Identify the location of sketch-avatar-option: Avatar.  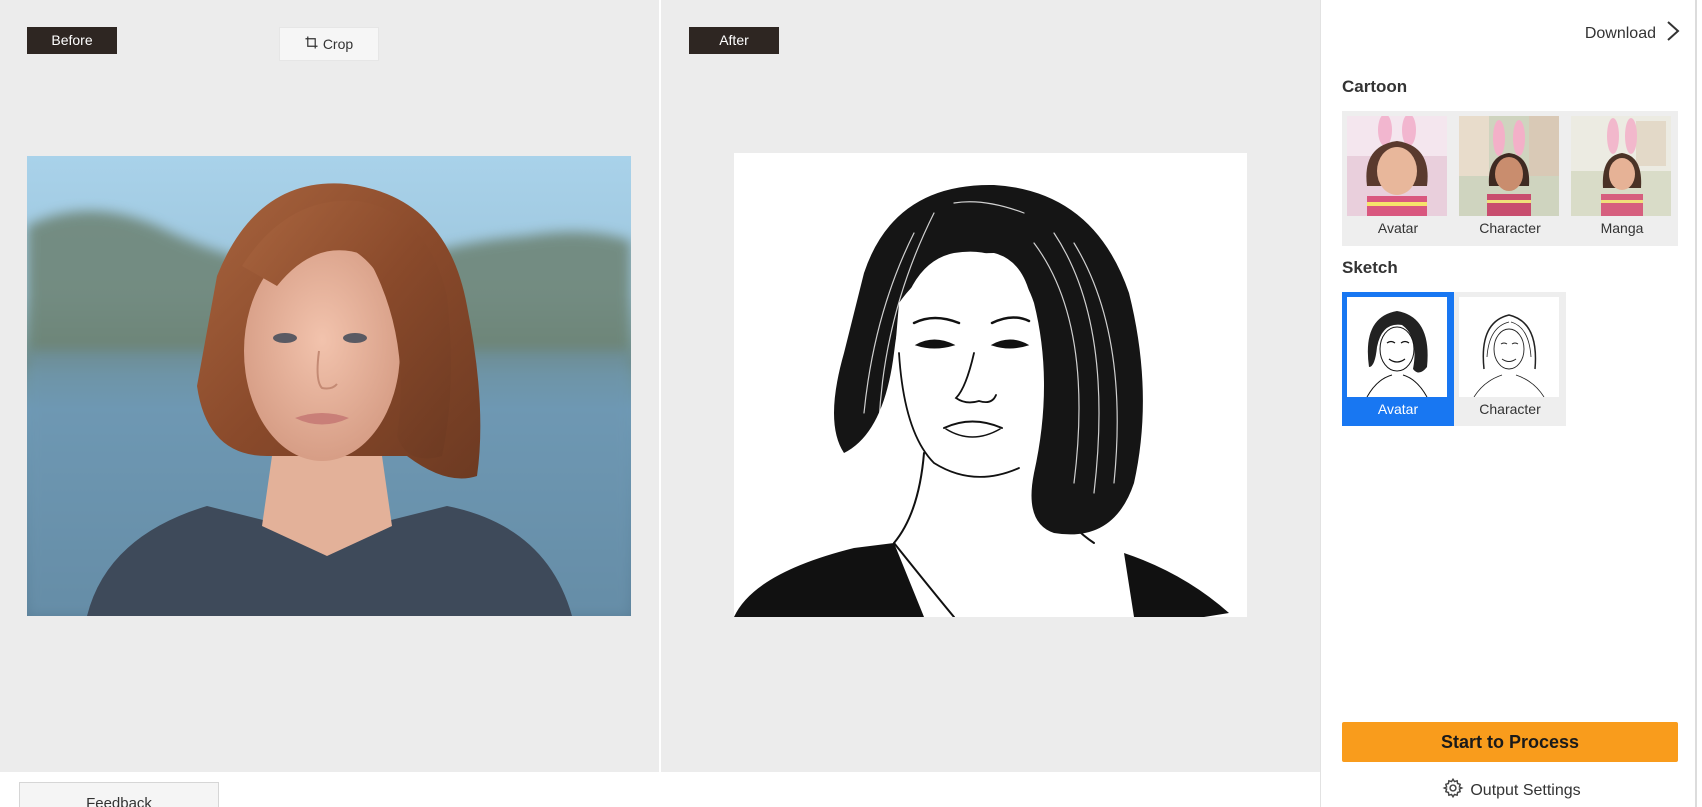
(1398, 359).